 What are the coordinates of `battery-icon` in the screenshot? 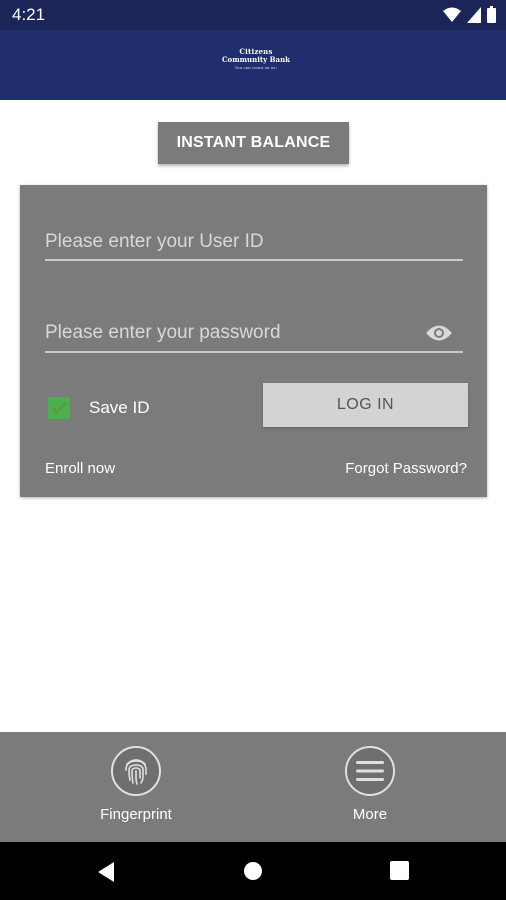 It's located at (491, 14).